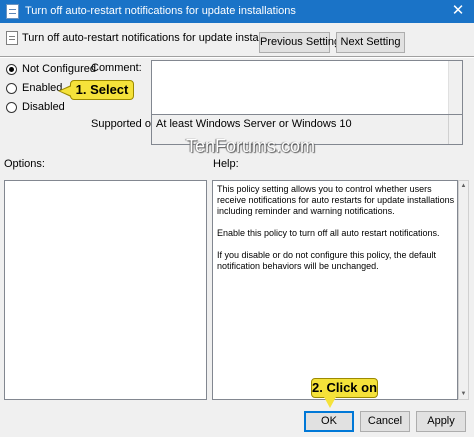 The width and height of the screenshot is (474, 437). What do you see at coordinates (299, 42) in the screenshot?
I see `previous-setting-button: Previous Setting` at bounding box center [299, 42].